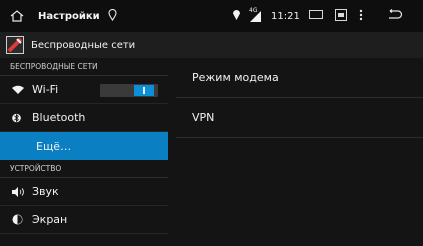 The height and width of the screenshot is (246, 423). Describe the element at coordinates (253, 10) in the screenshot. I see `network-type: 4G` at that location.